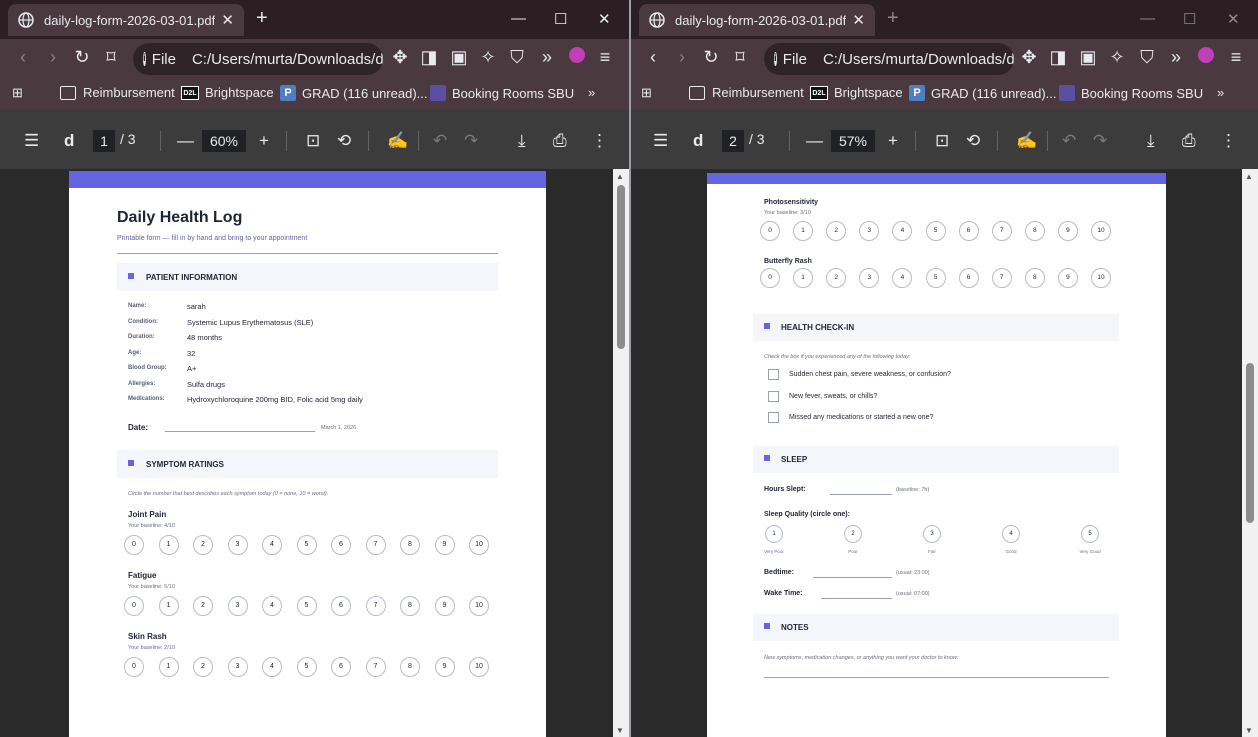  I want to click on zoom-in-icon: +, so click(893, 141).